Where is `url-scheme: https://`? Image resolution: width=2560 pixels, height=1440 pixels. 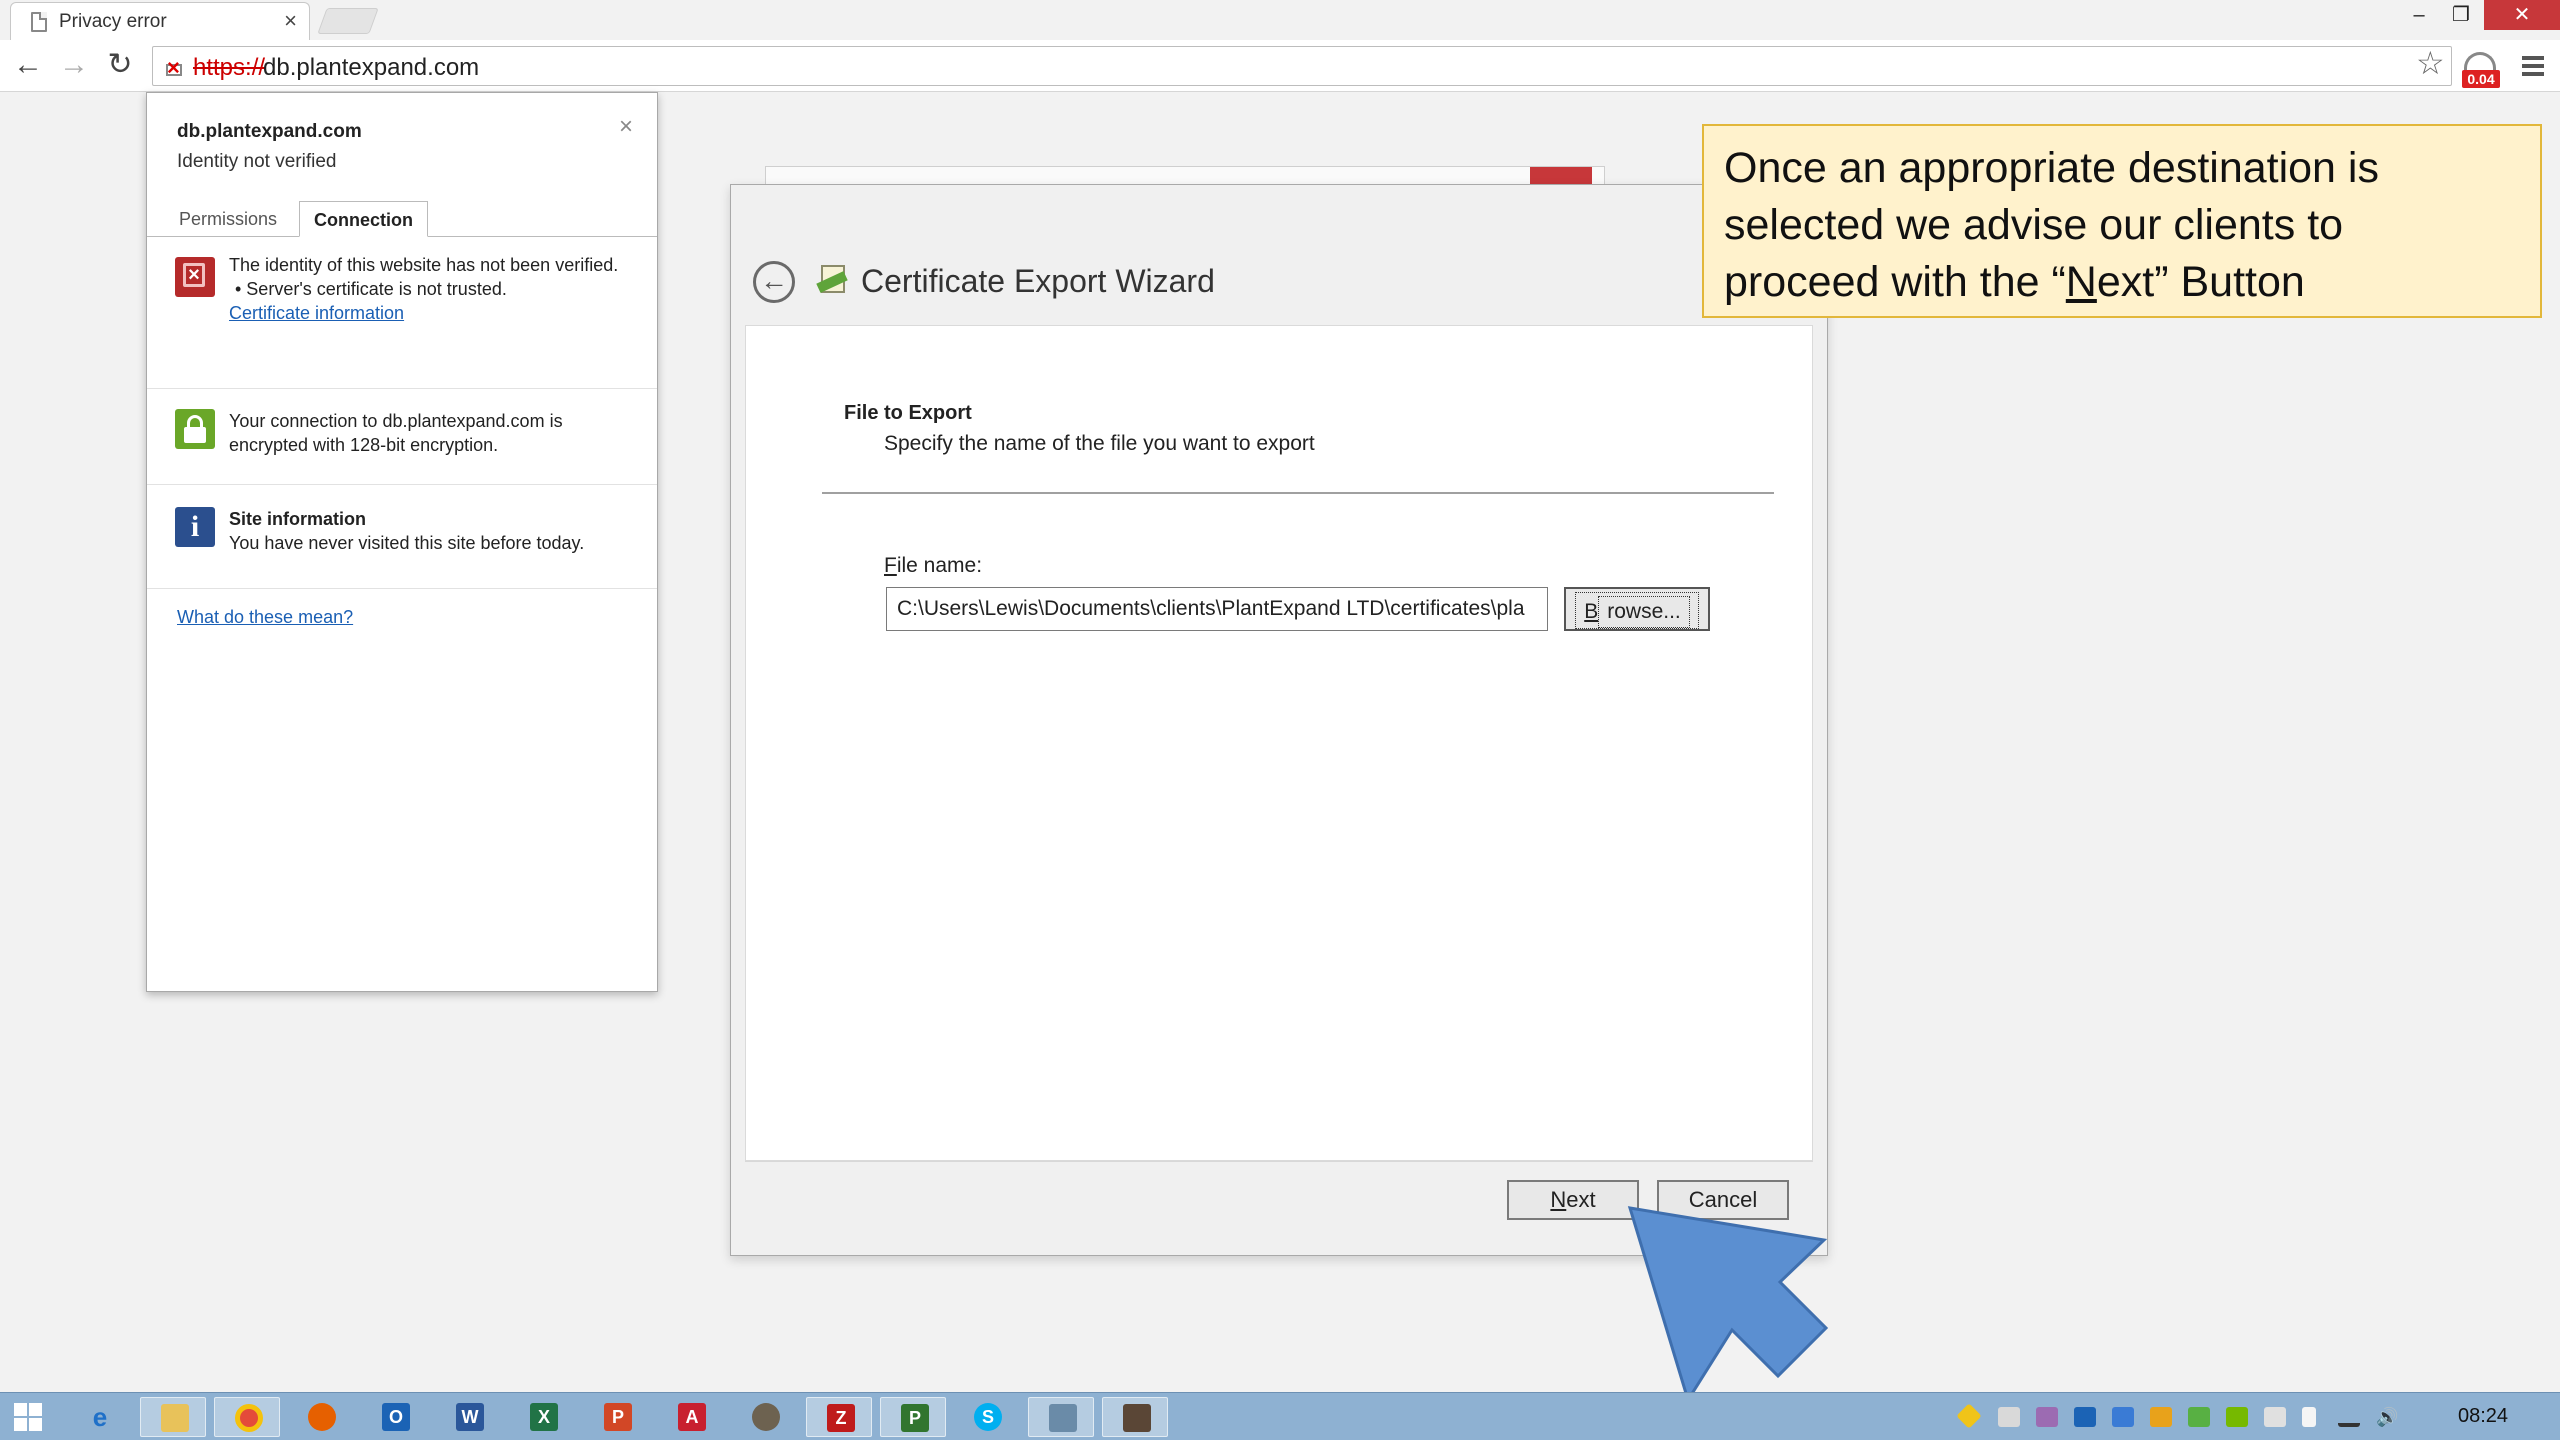
url-scheme: https:// is located at coordinates (229, 67).